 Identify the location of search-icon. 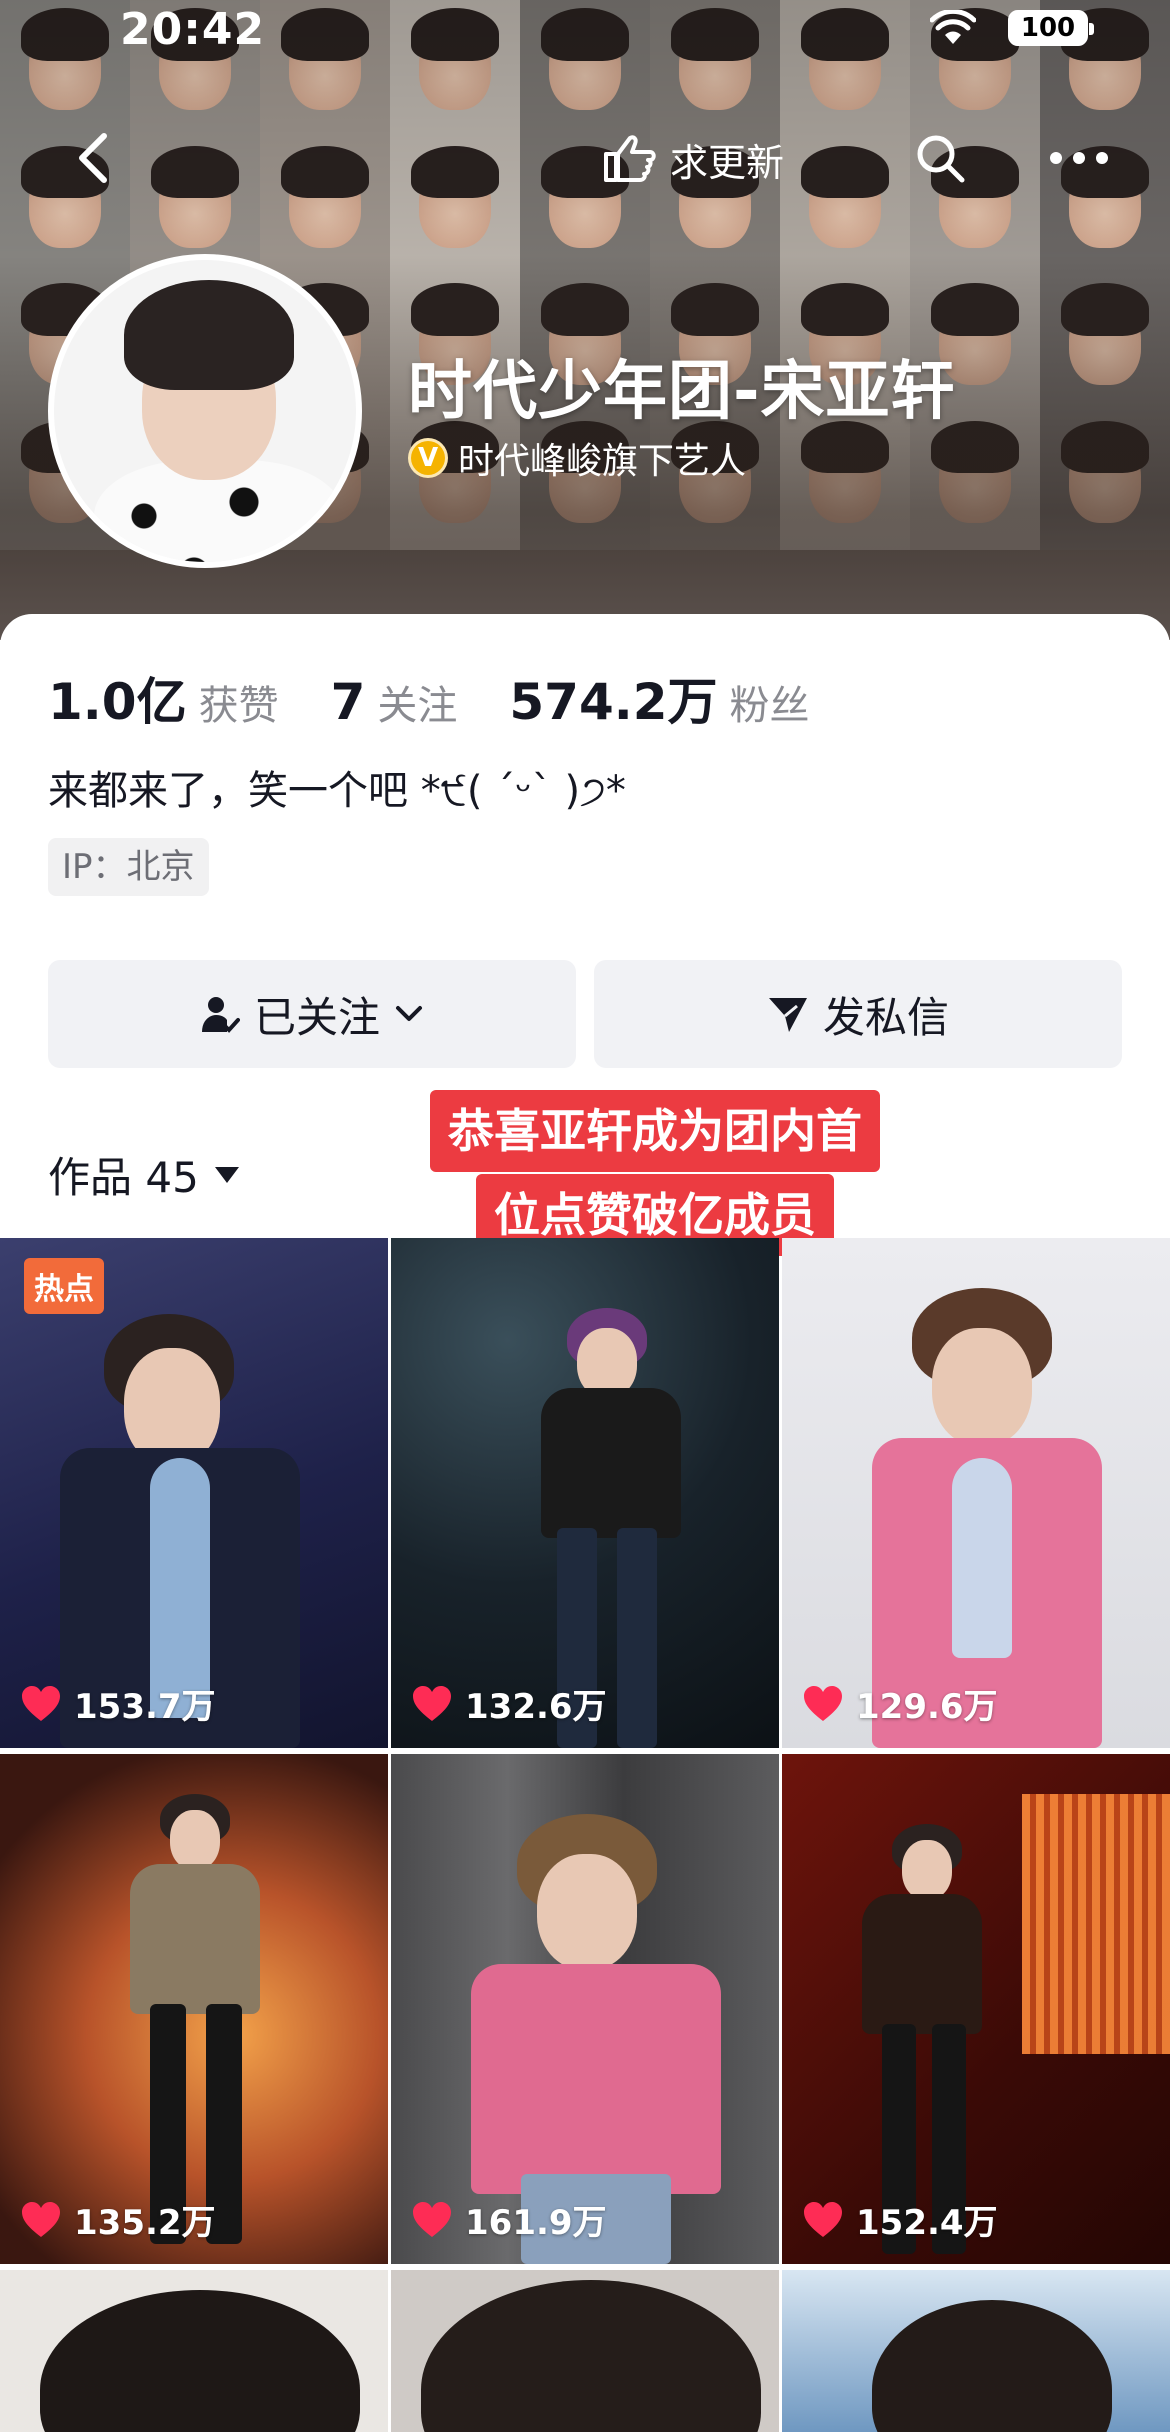
(940, 158).